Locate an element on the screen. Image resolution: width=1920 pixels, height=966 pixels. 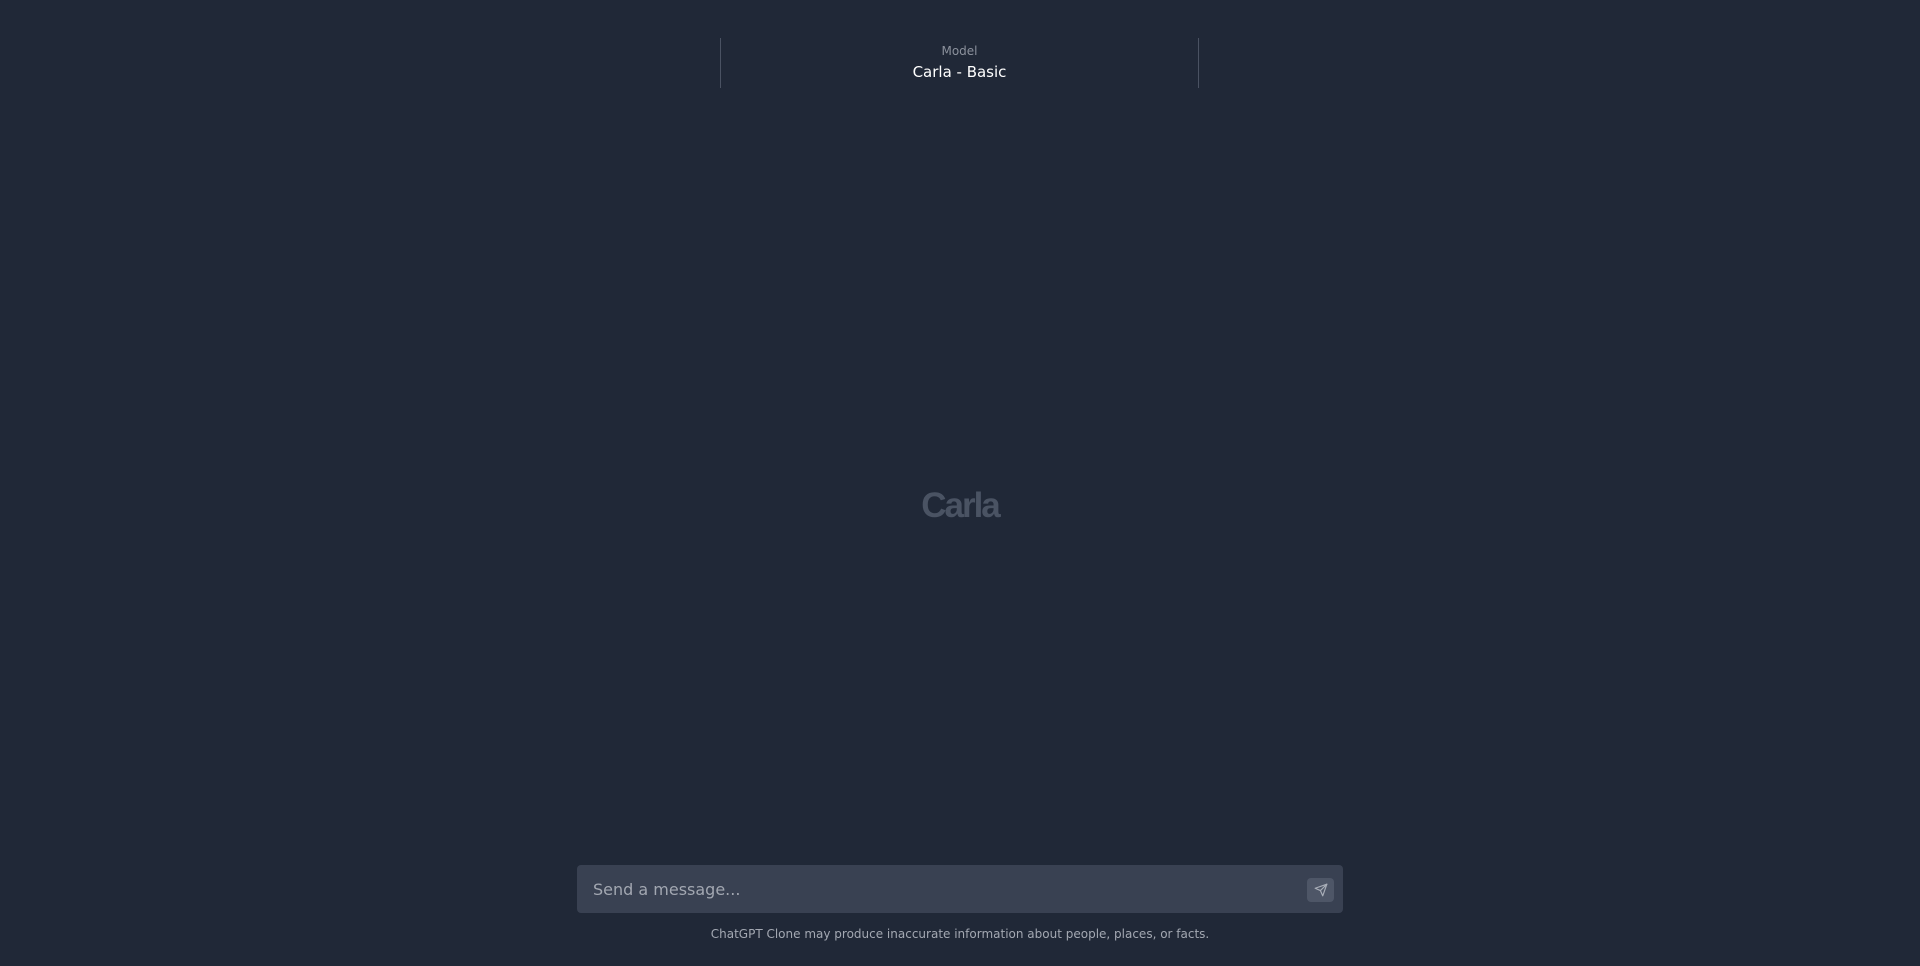
send-button is located at coordinates (1320, 890).